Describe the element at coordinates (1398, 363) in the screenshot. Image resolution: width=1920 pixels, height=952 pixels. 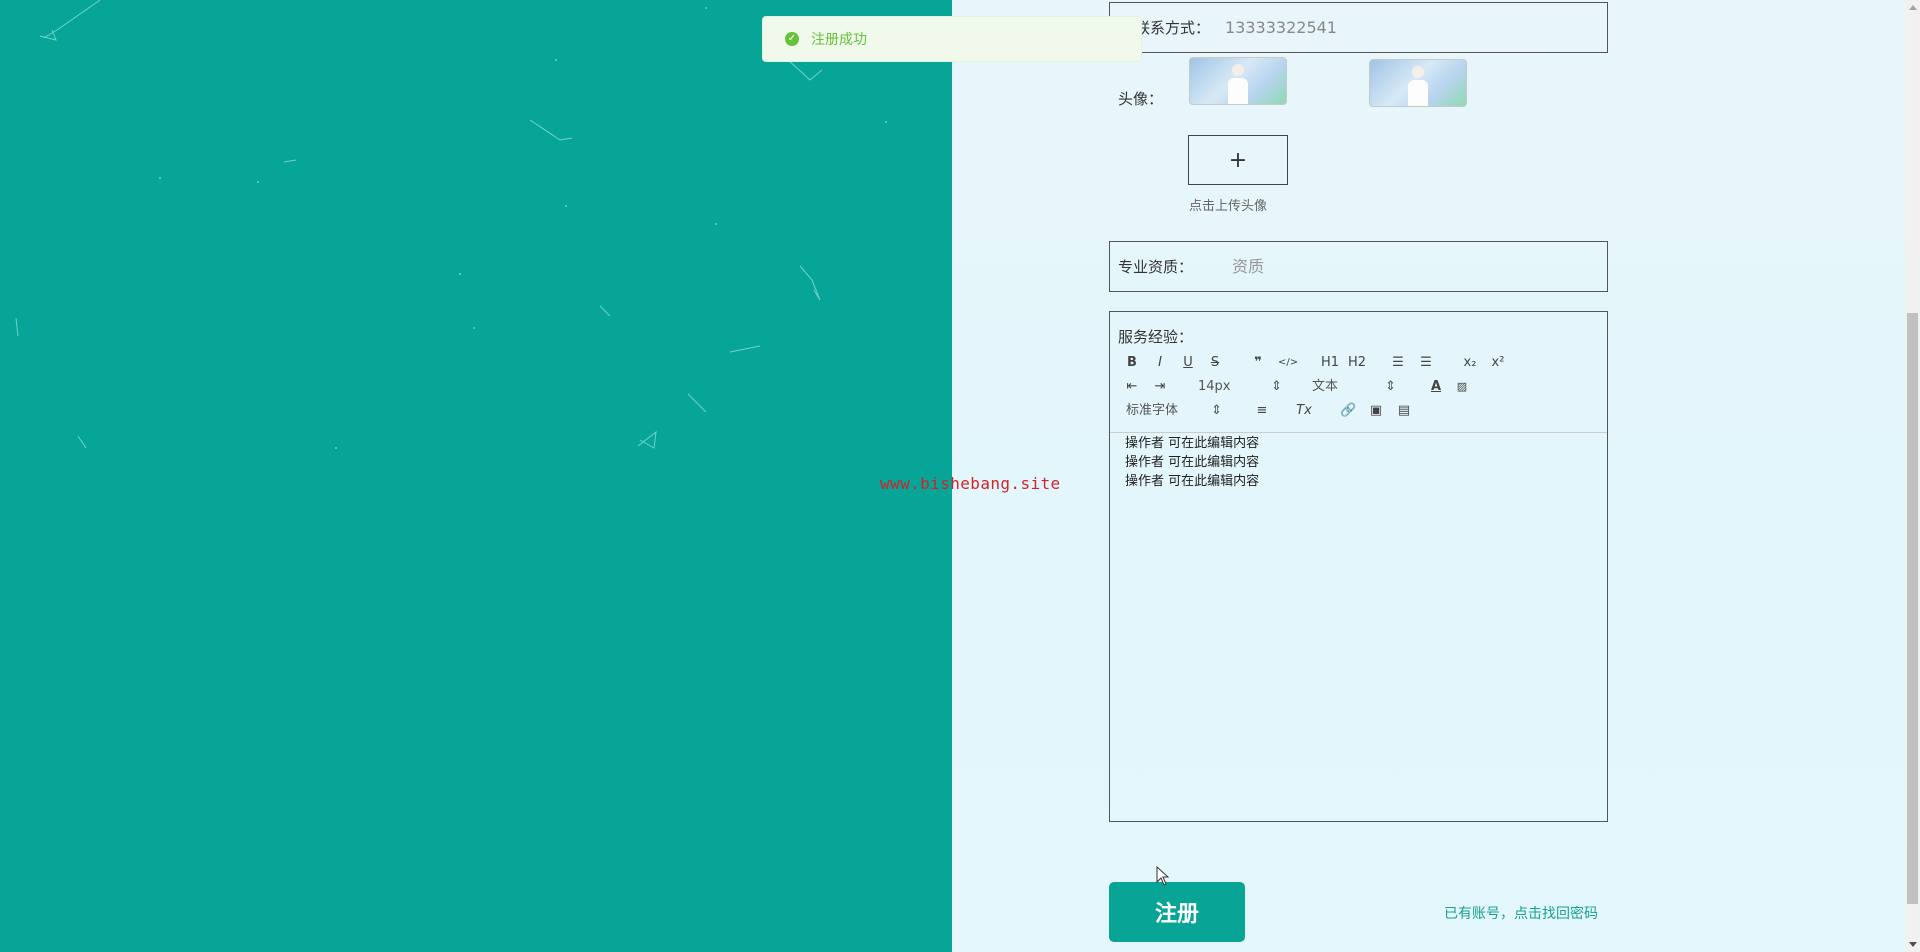
I see `ordered-list-icon: ☰` at that location.